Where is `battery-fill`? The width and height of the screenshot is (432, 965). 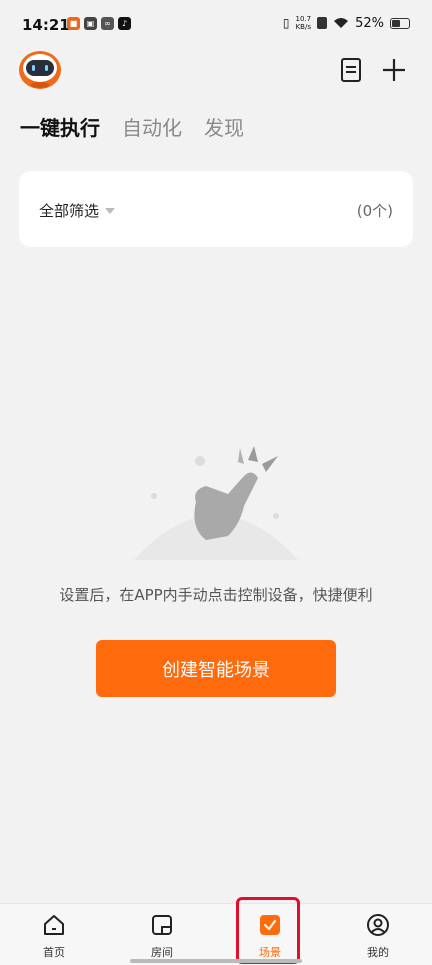 battery-fill is located at coordinates (396, 23).